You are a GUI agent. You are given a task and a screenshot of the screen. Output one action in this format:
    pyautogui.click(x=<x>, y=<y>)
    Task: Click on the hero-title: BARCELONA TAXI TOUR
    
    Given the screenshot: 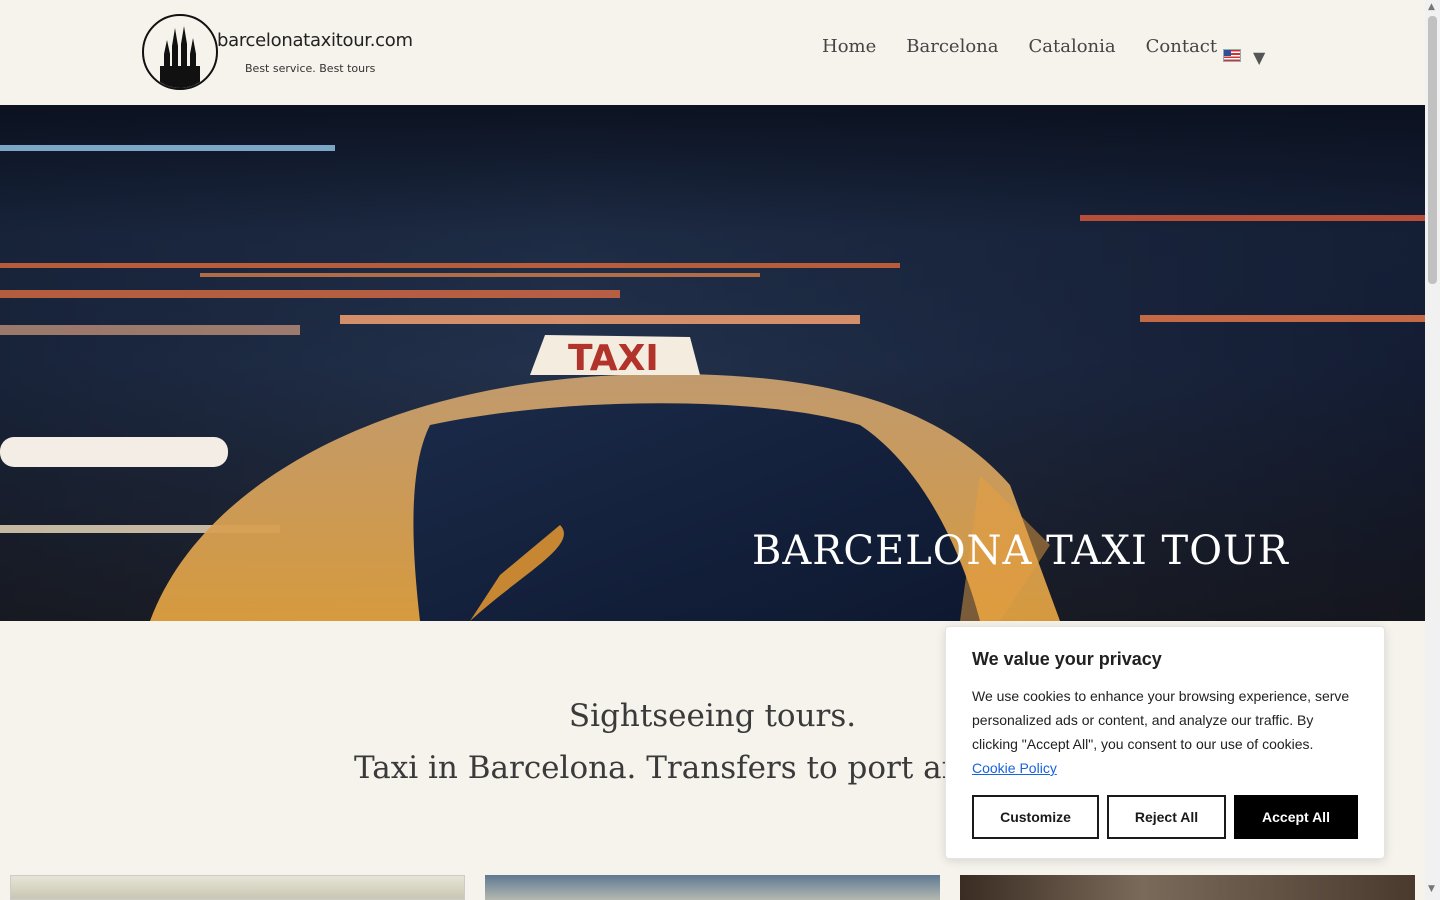 What is the action you would take?
    pyautogui.click(x=1020, y=551)
    